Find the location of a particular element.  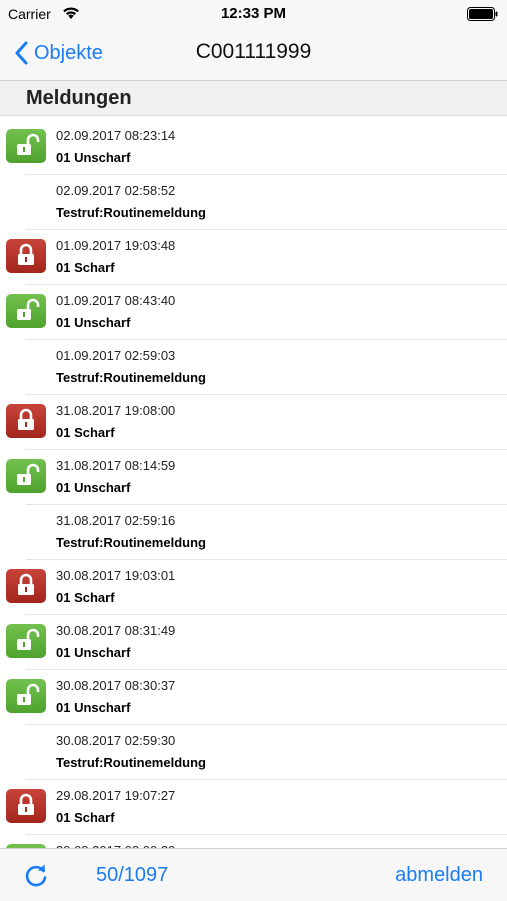

message-timestamp: 29.08.2017 19:07:27 is located at coordinates (116, 795).